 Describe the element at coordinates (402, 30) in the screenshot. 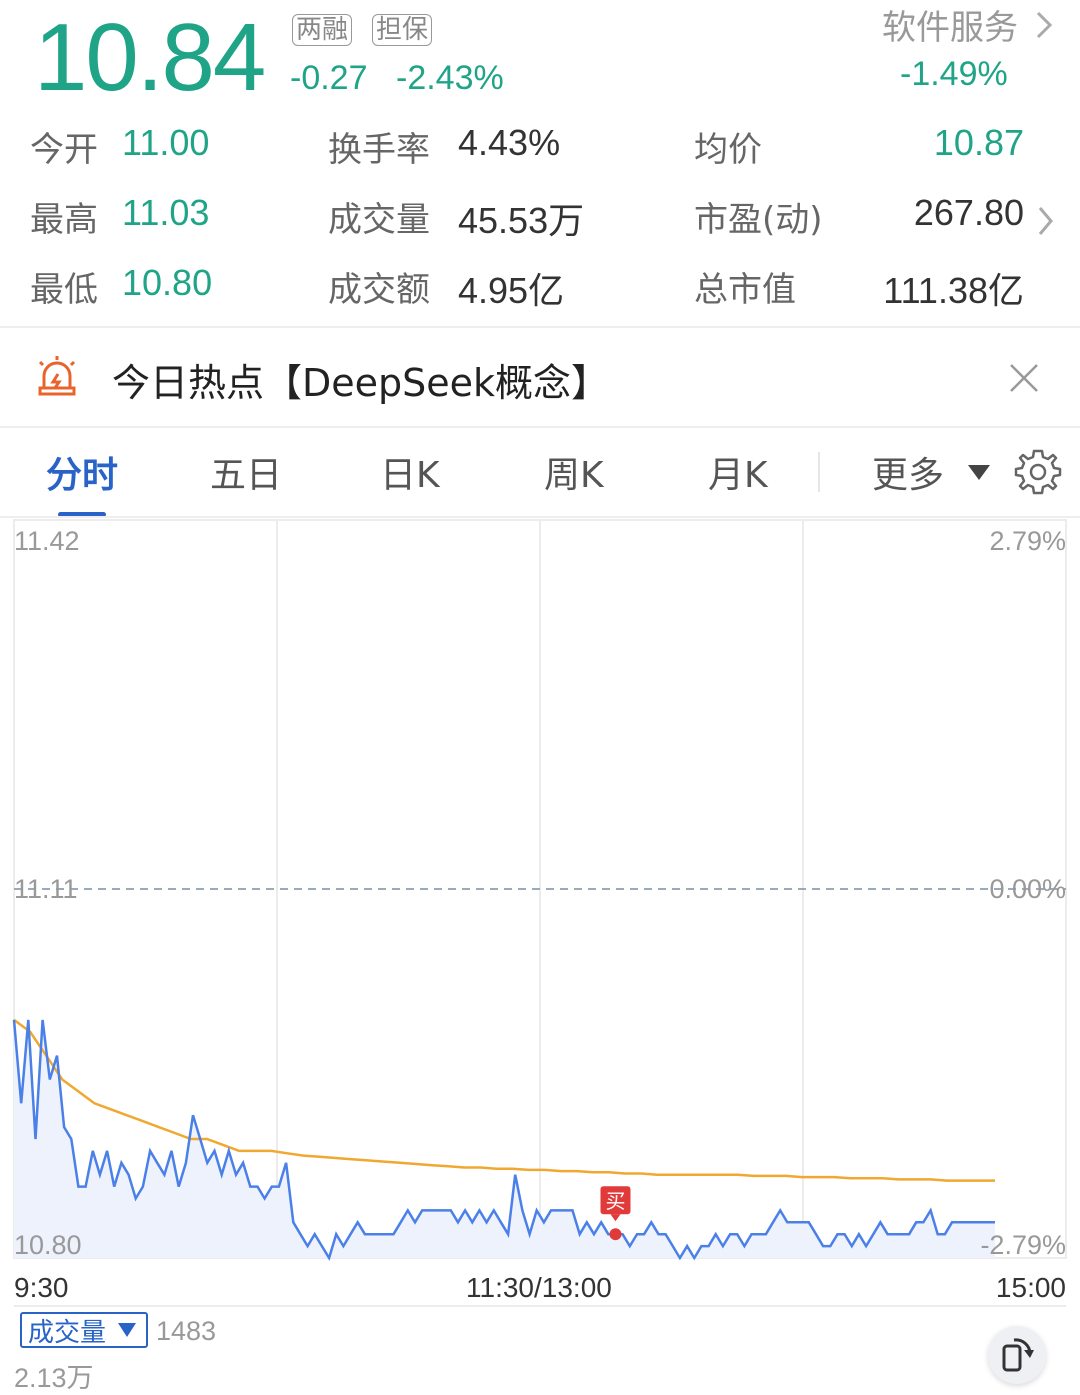

I see `collateral-tag: 担保` at that location.